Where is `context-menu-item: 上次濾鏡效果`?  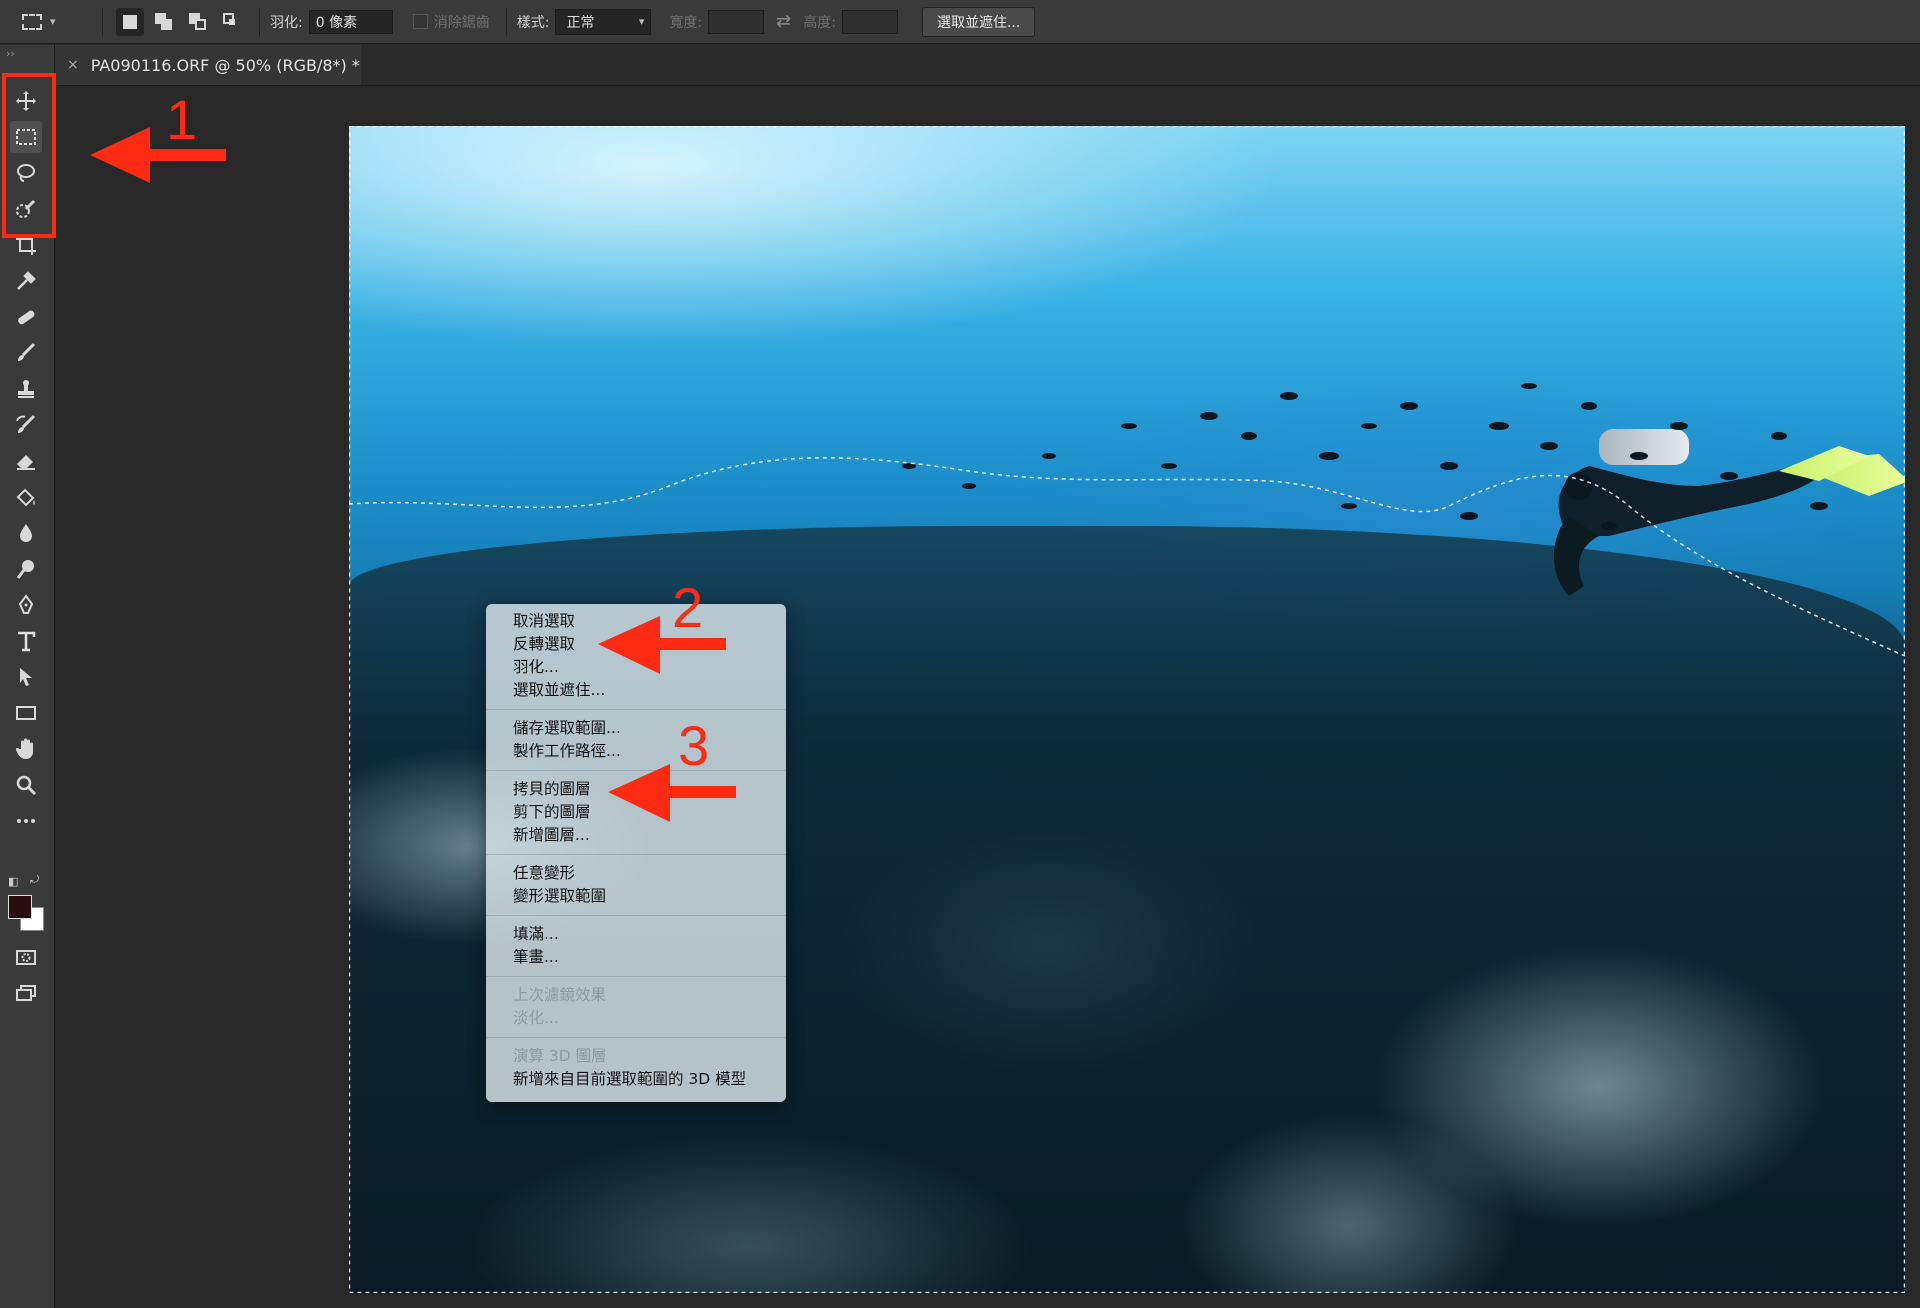 context-menu-item: 上次濾鏡效果 is located at coordinates (560, 995).